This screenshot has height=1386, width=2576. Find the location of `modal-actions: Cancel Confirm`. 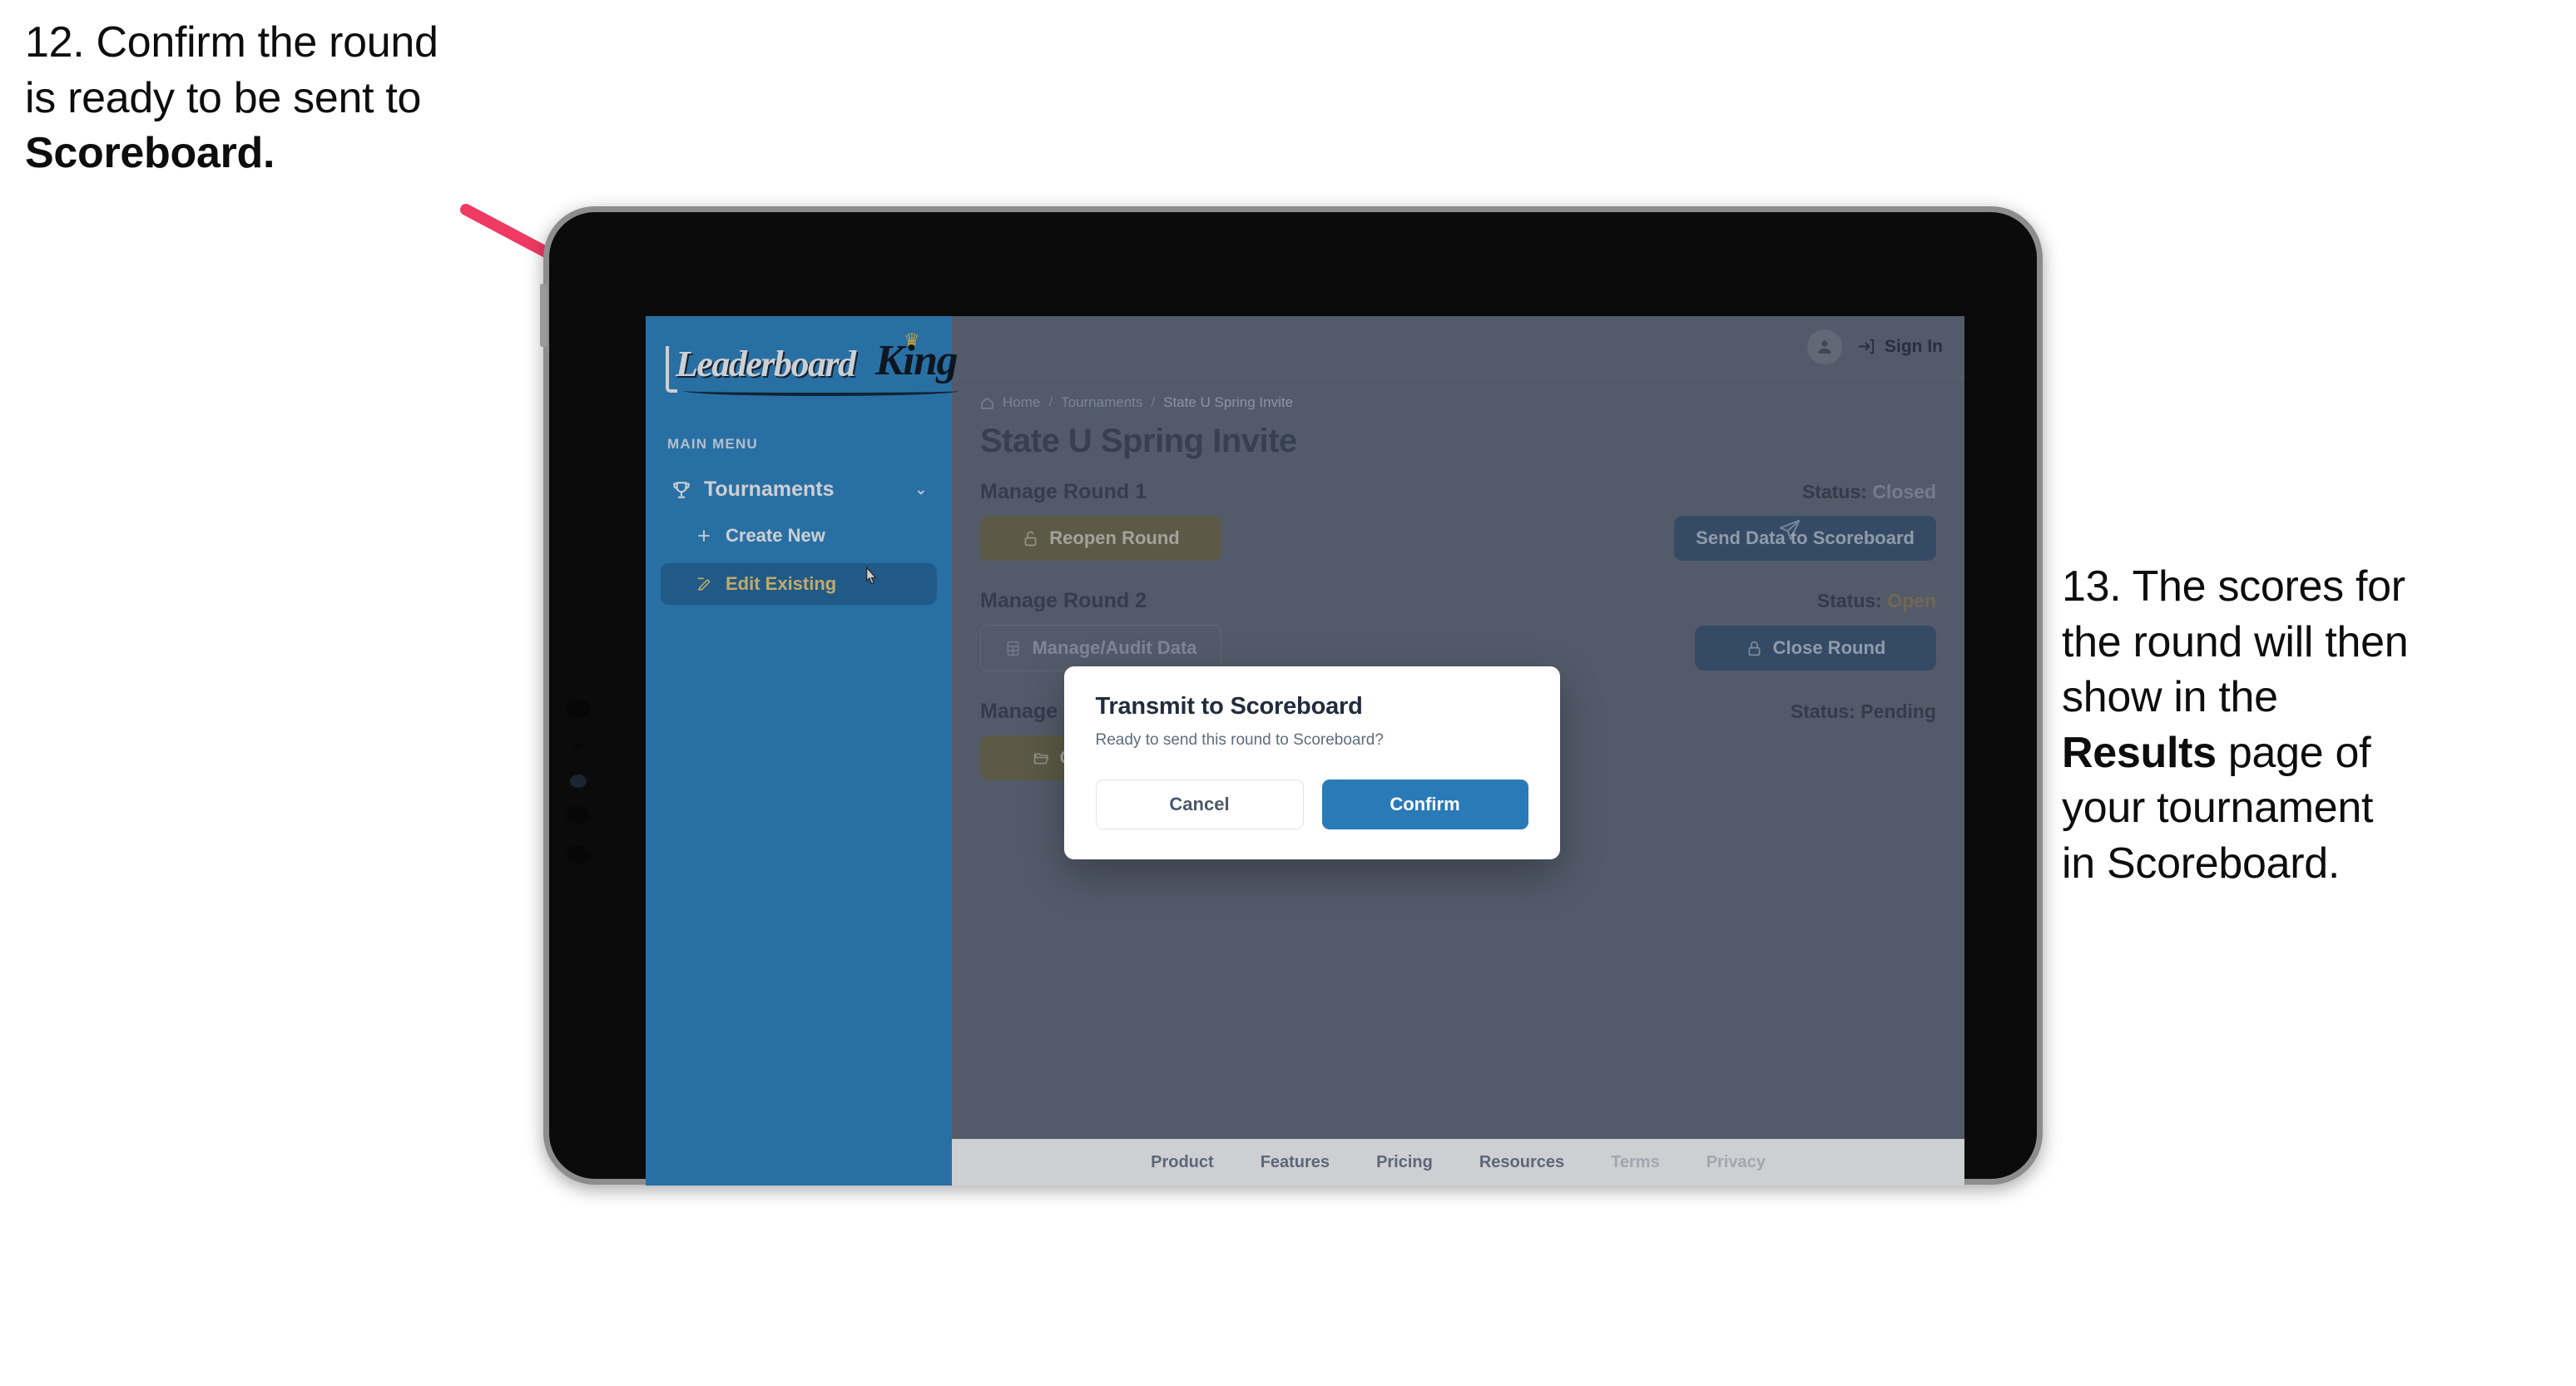

modal-actions: Cancel Confirm is located at coordinates (1311, 804).